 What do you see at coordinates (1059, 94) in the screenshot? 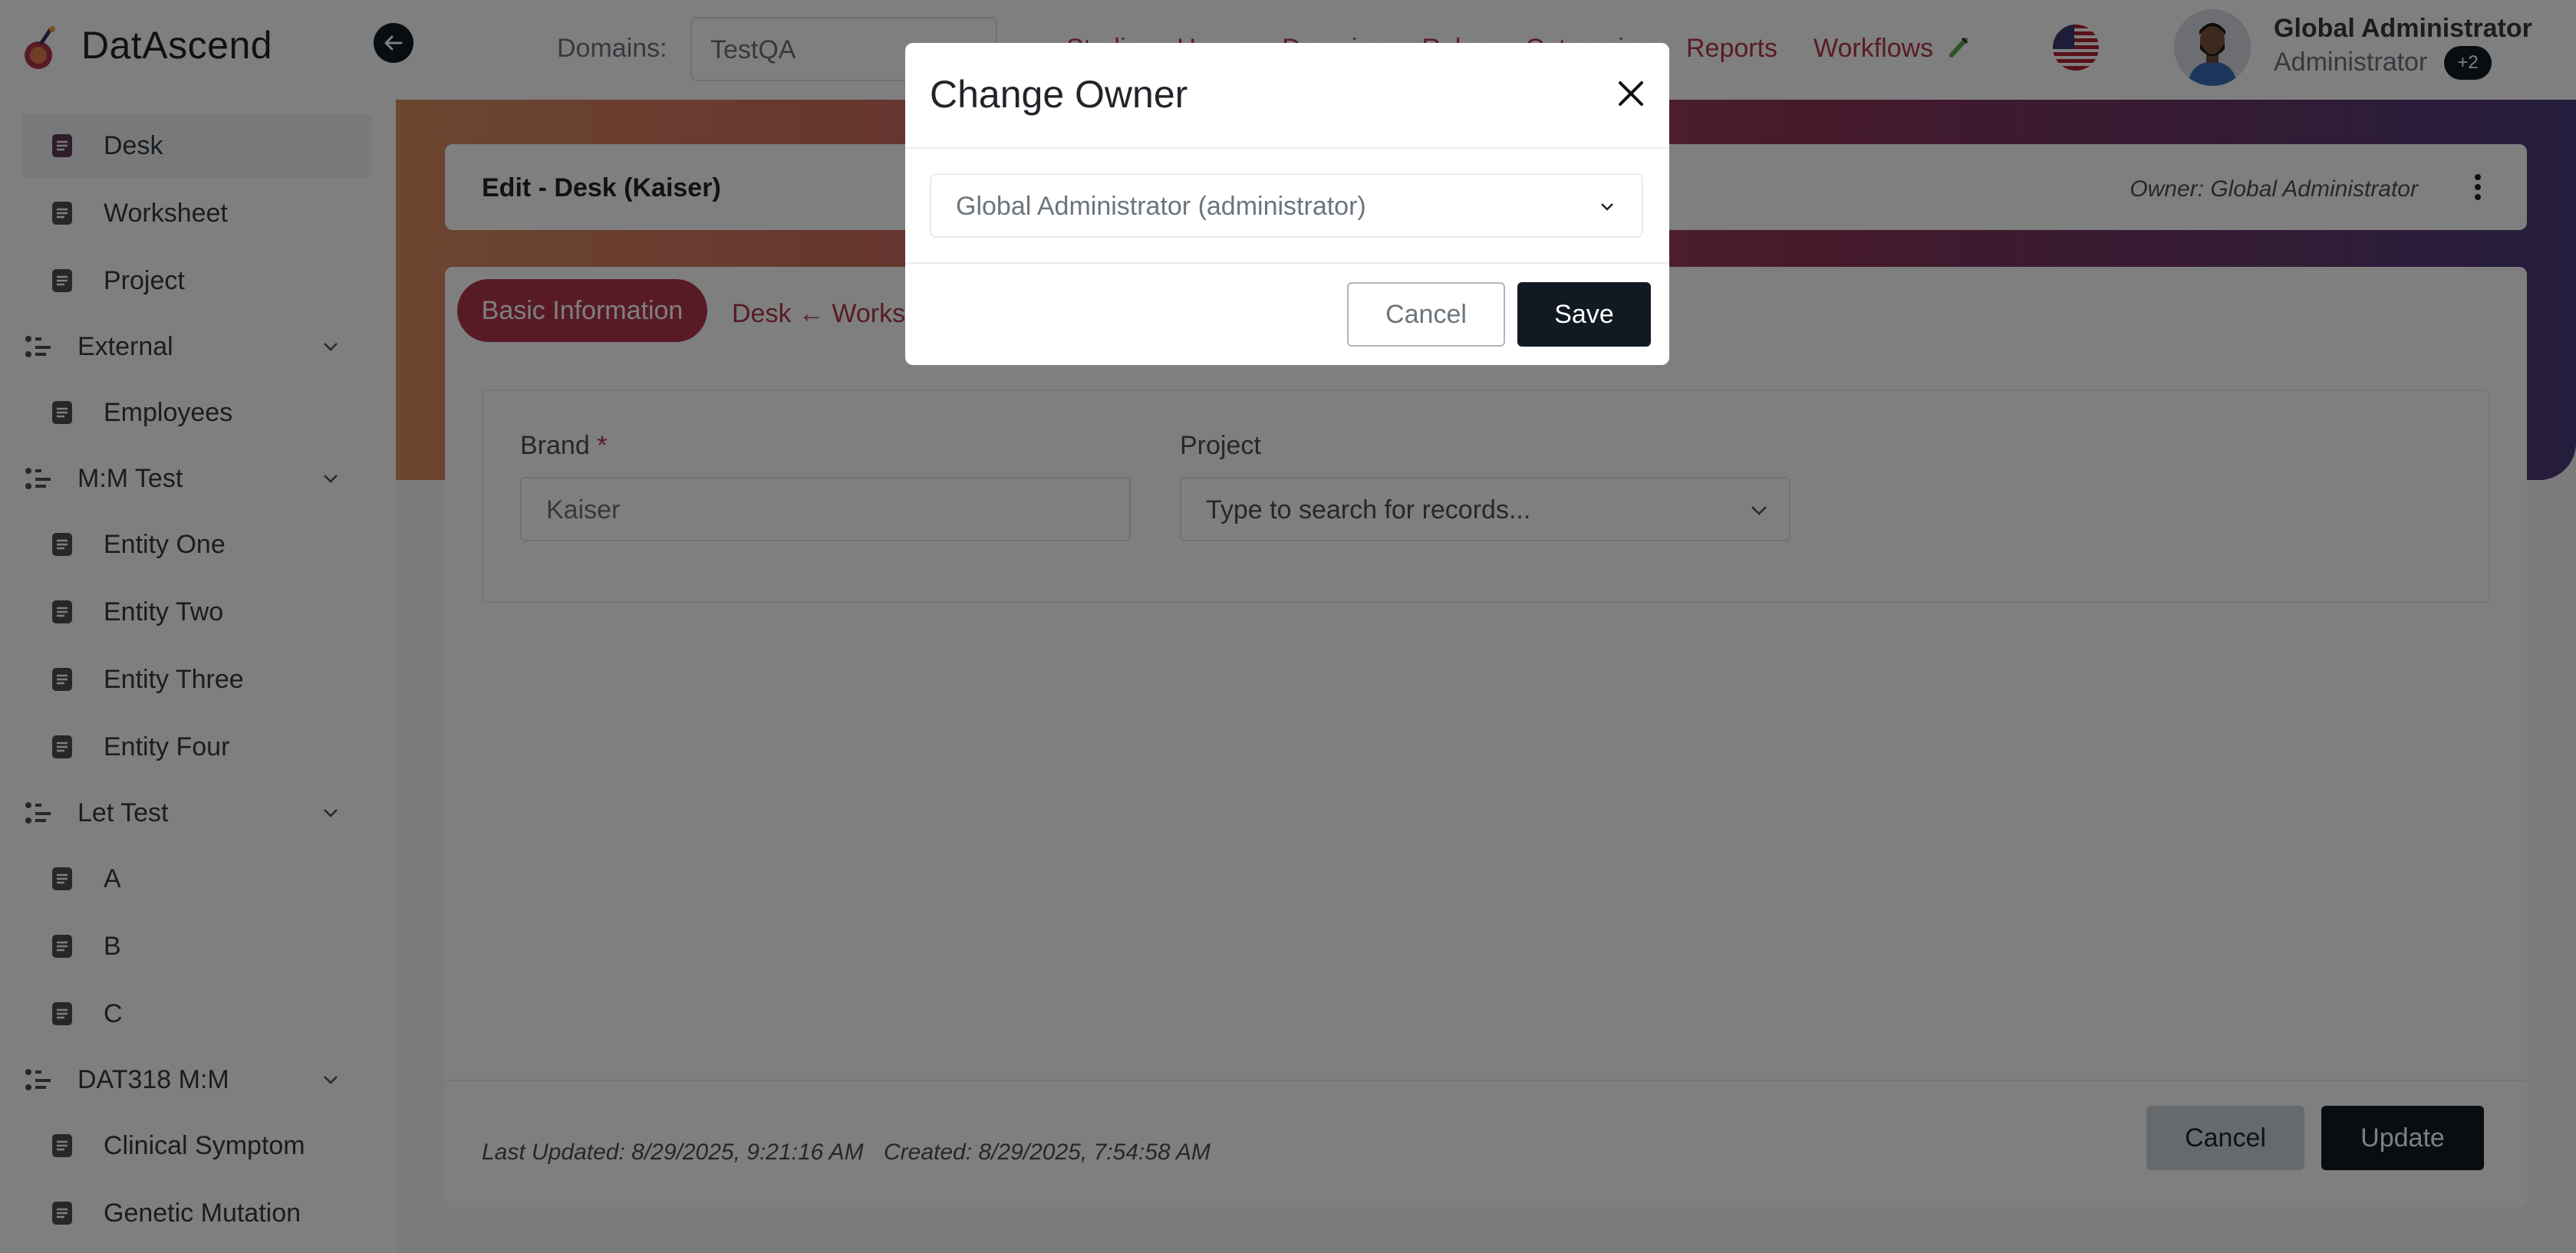
I see `modal-title: Change Owner` at bounding box center [1059, 94].